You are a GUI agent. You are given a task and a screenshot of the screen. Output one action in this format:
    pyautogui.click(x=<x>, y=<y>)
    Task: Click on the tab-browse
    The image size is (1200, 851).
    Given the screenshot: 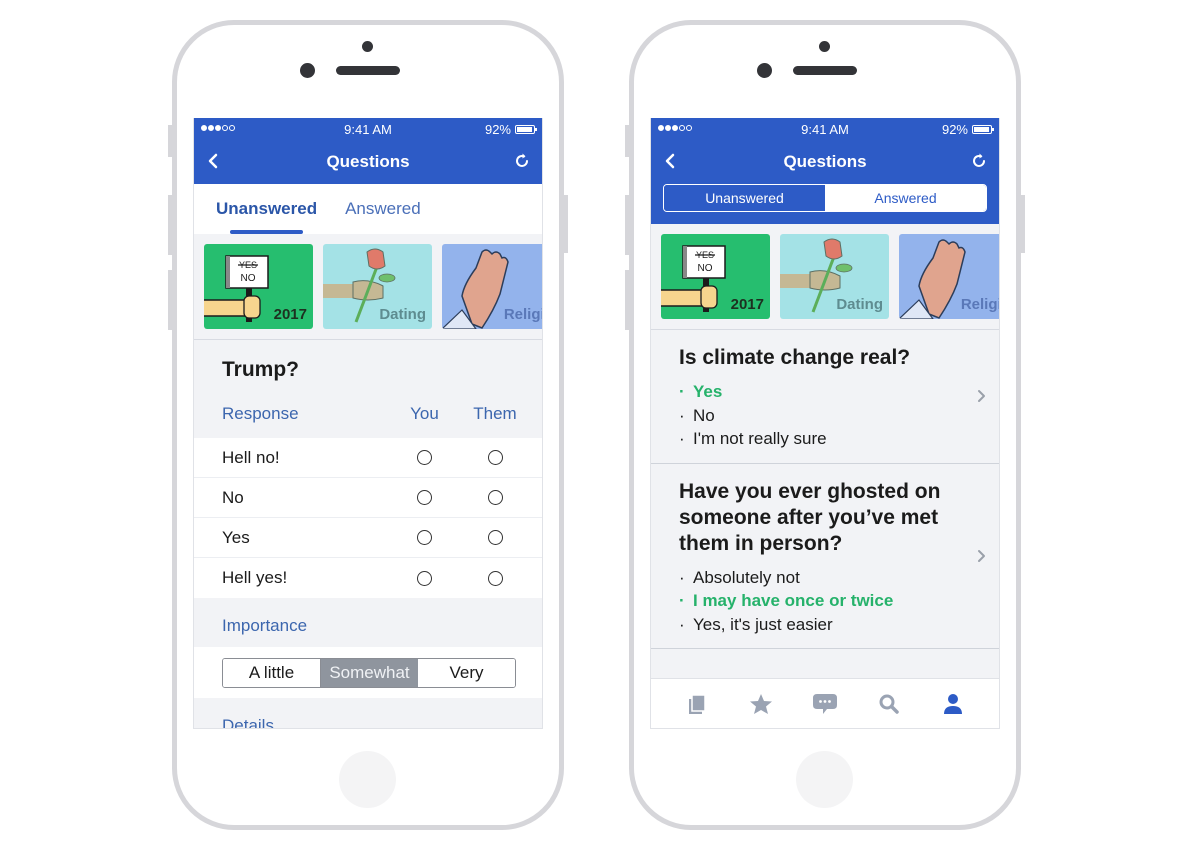 What is the action you would take?
    pyautogui.click(x=697, y=704)
    